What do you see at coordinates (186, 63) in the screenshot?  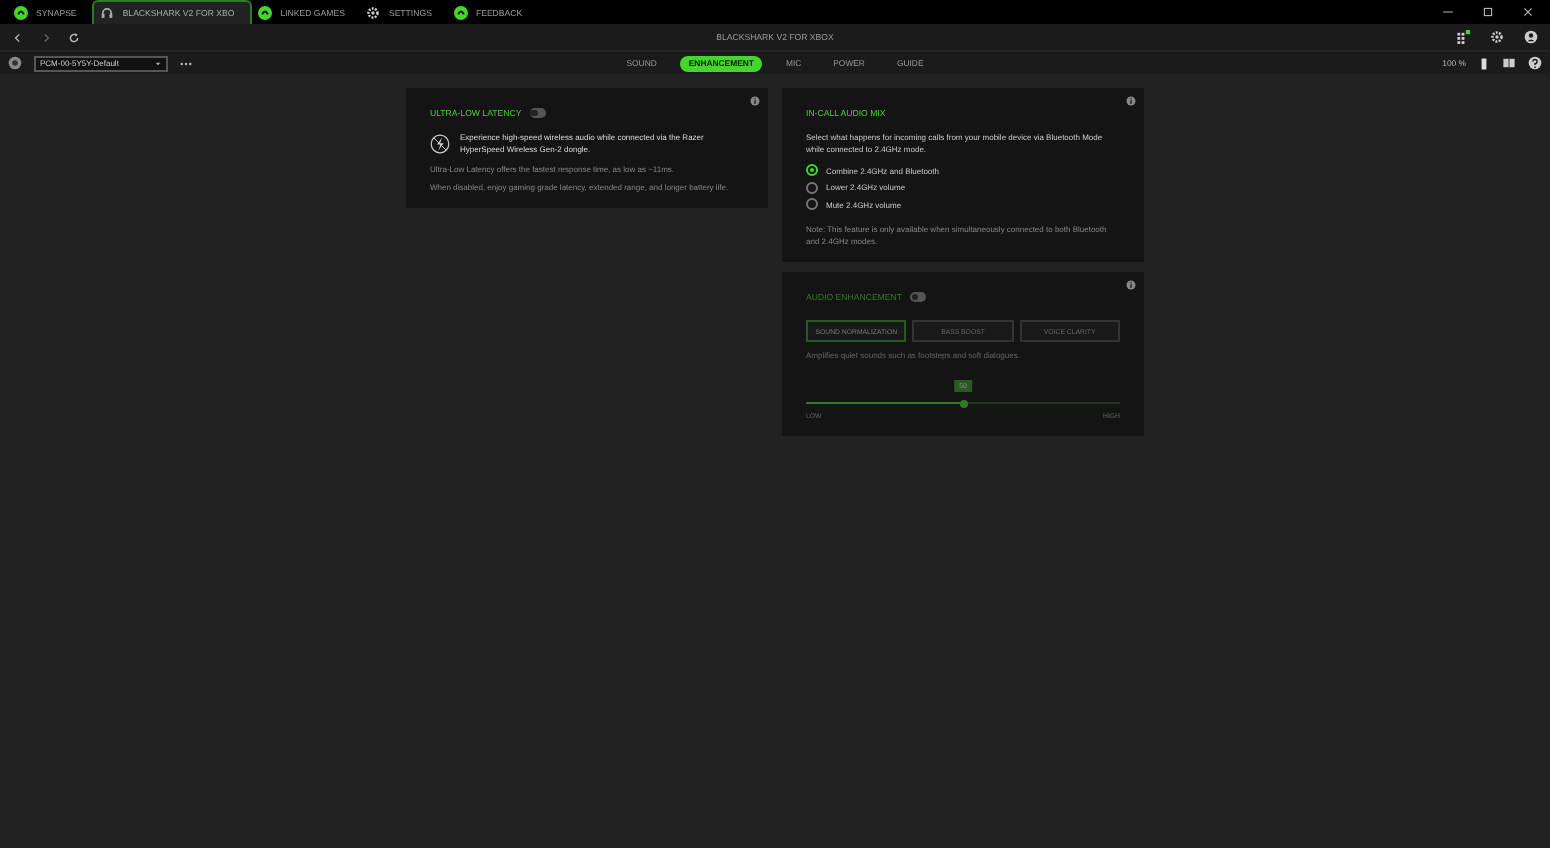 I see `more-icon` at bounding box center [186, 63].